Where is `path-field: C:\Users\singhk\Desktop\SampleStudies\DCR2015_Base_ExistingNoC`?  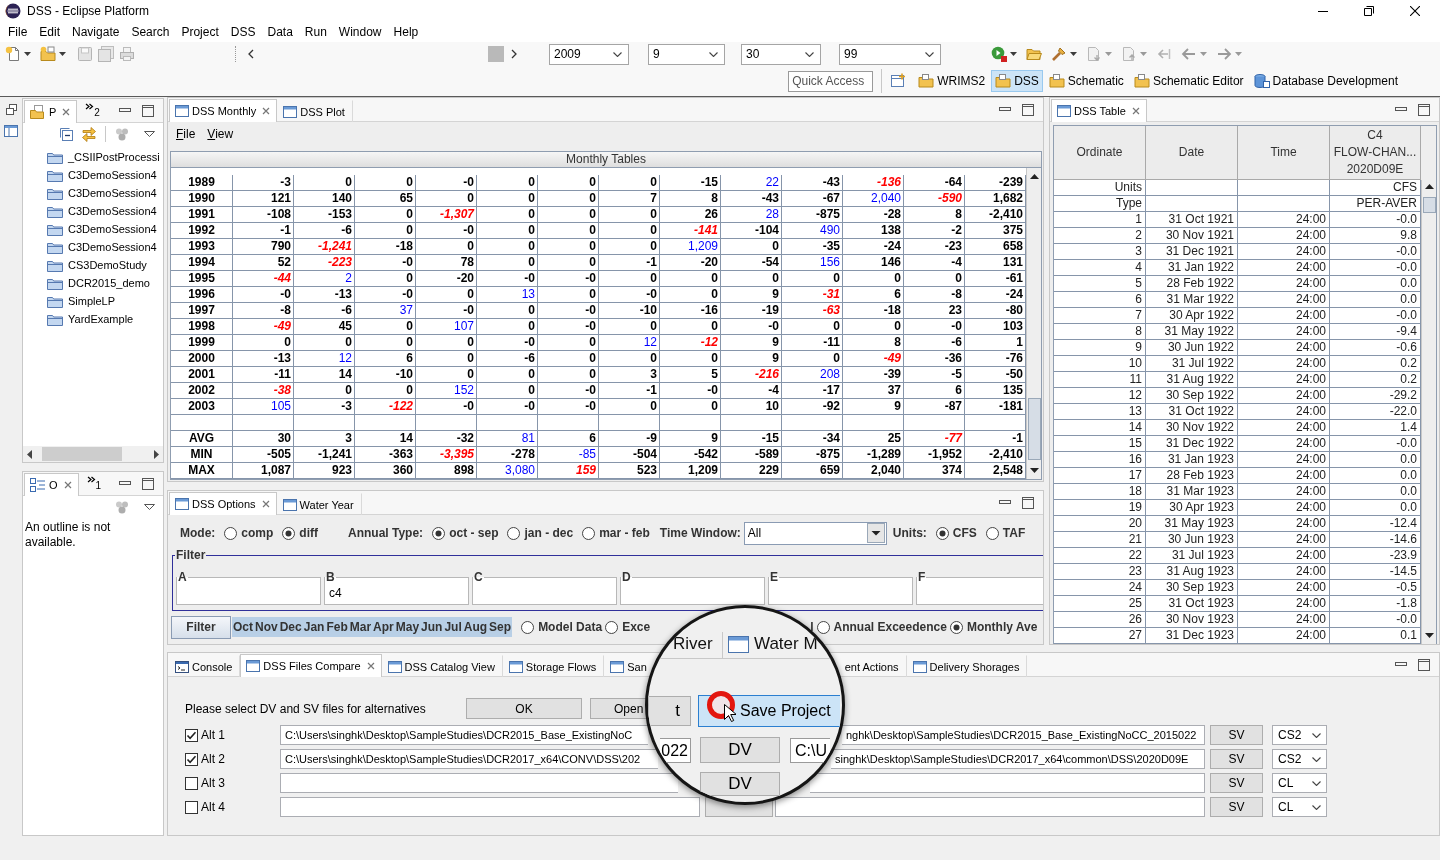 path-field: C:\Users\singhk\Desktop\SampleStudies\DCR2015_Base_ExistingNoC is located at coordinates (464, 735).